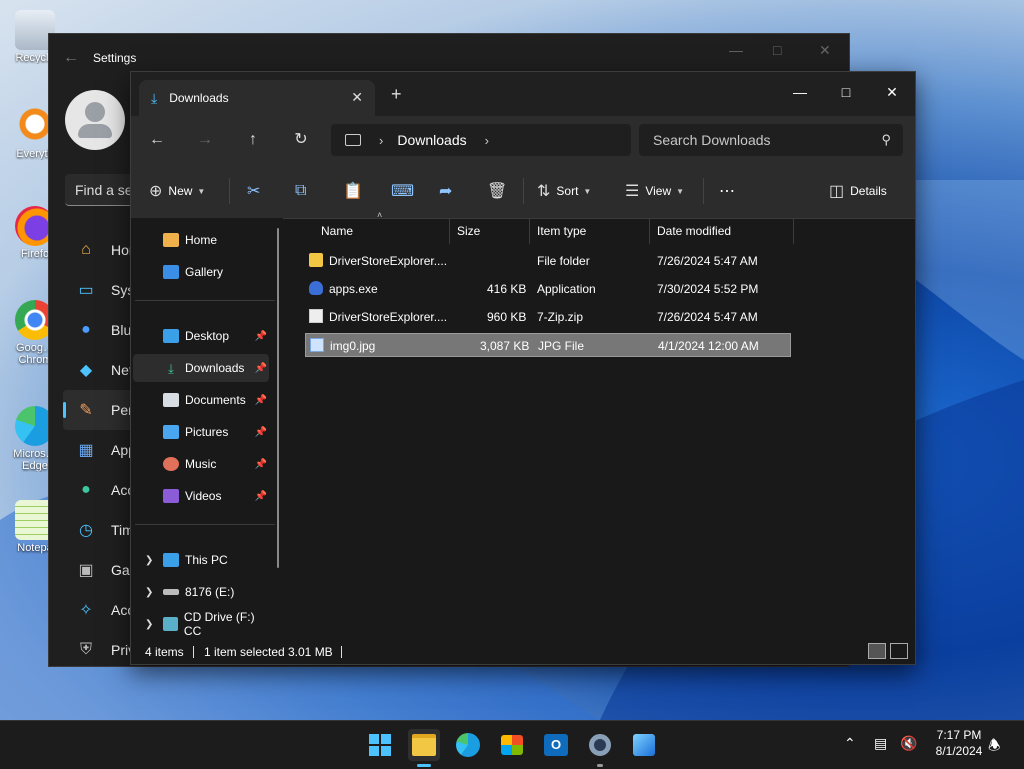 The width and height of the screenshot is (1024, 769). What do you see at coordinates (736, 50) in the screenshot?
I see `settings-minimize-button: —` at bounding box center [736, 50].